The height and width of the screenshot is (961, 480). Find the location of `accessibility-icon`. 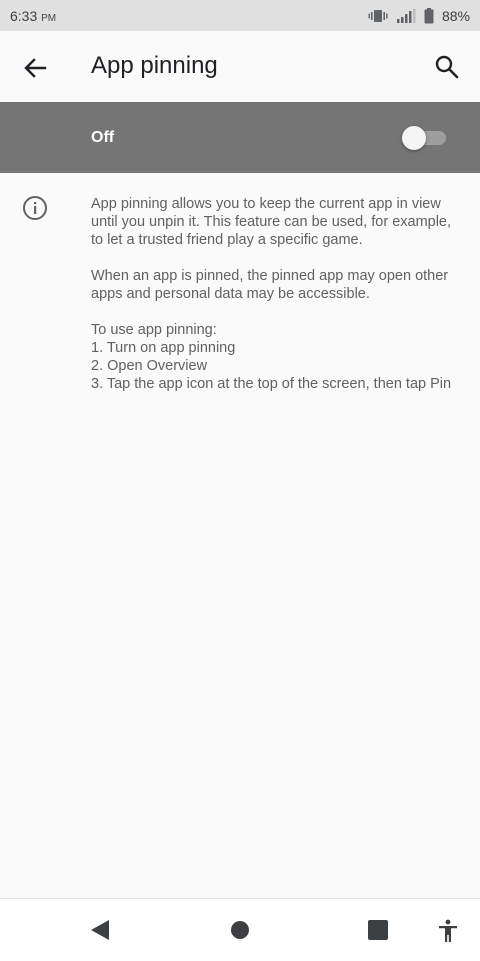

accessibility-icon is located at coordinates (448, 930).